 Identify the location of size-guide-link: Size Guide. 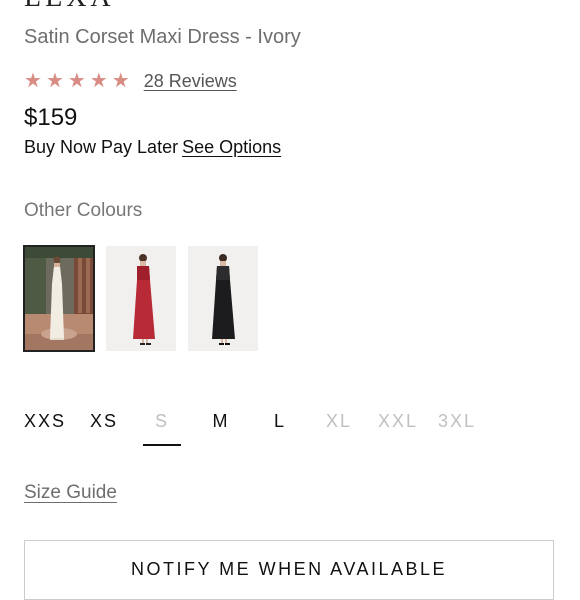
(70, 493).